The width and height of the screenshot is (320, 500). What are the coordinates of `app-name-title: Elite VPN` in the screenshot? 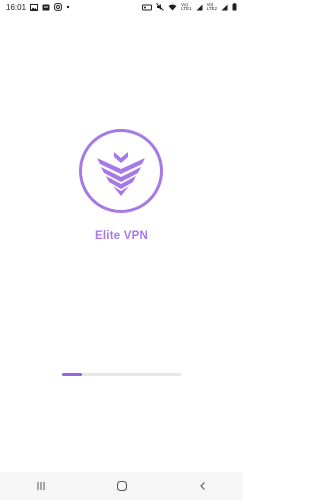 It's located at (121, 236).